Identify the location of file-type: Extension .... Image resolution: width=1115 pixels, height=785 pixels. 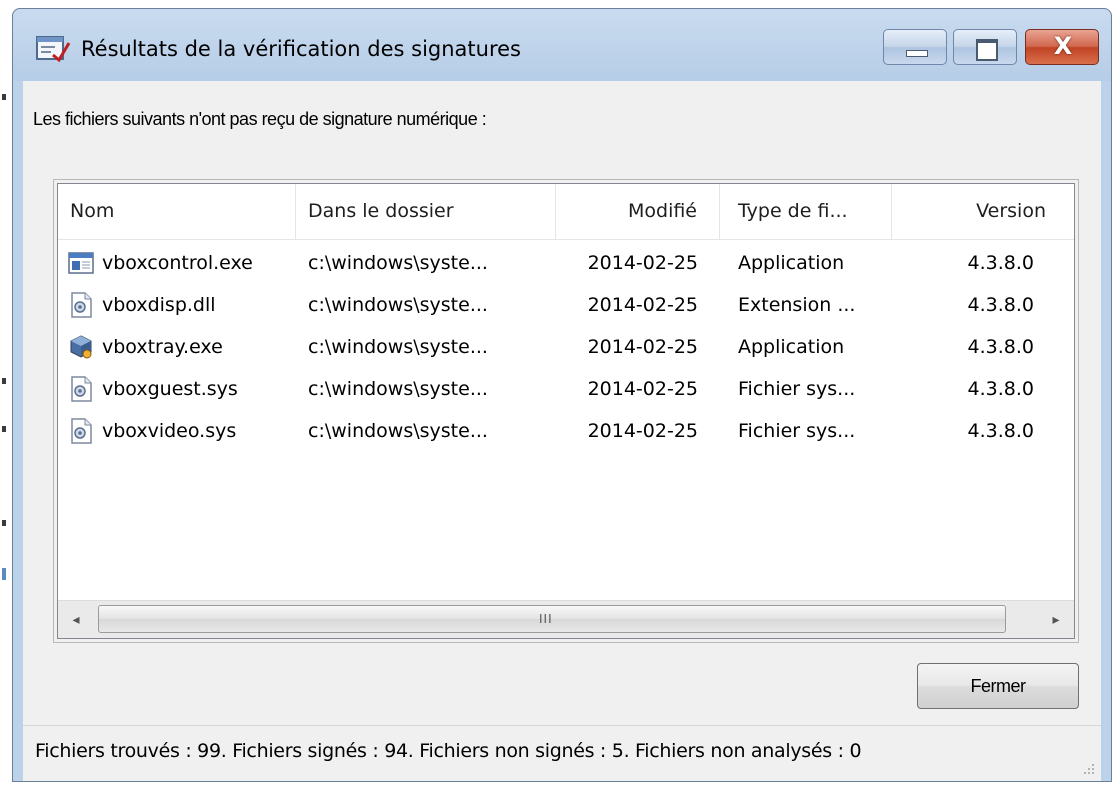
(797, 305).